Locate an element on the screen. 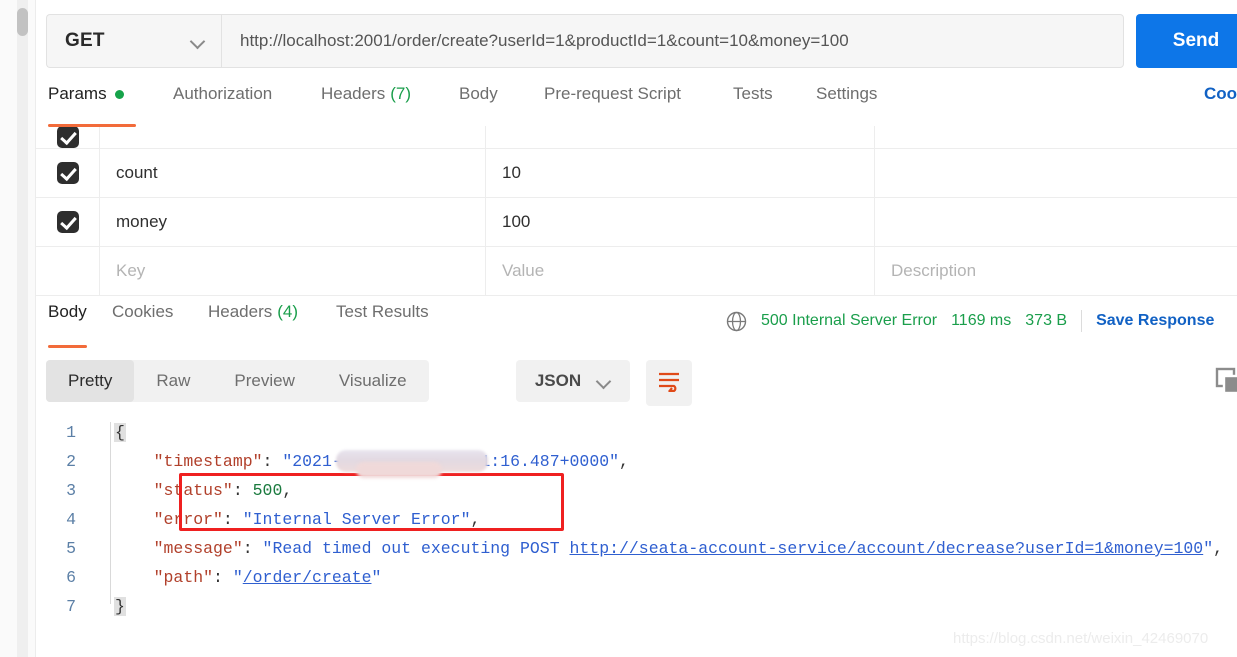  response-tab-body: Body is located at coordinates (67, 325).